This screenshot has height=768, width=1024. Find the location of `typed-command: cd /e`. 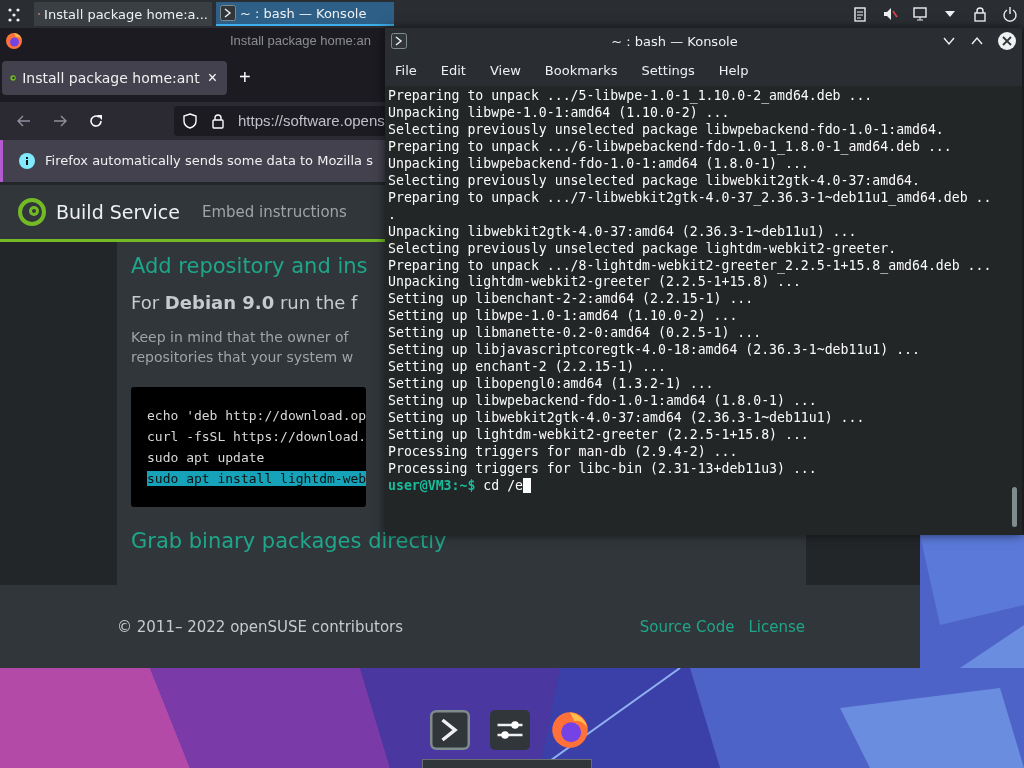

typed-command: cd /e is located at coordinates (503, 485).